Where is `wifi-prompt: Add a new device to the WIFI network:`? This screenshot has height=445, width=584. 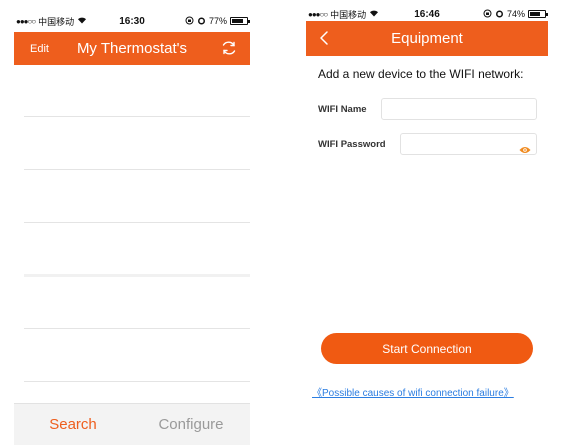 wifi-prompt: Add a new device to the WIFI network: is located at coordinates (421, 74).